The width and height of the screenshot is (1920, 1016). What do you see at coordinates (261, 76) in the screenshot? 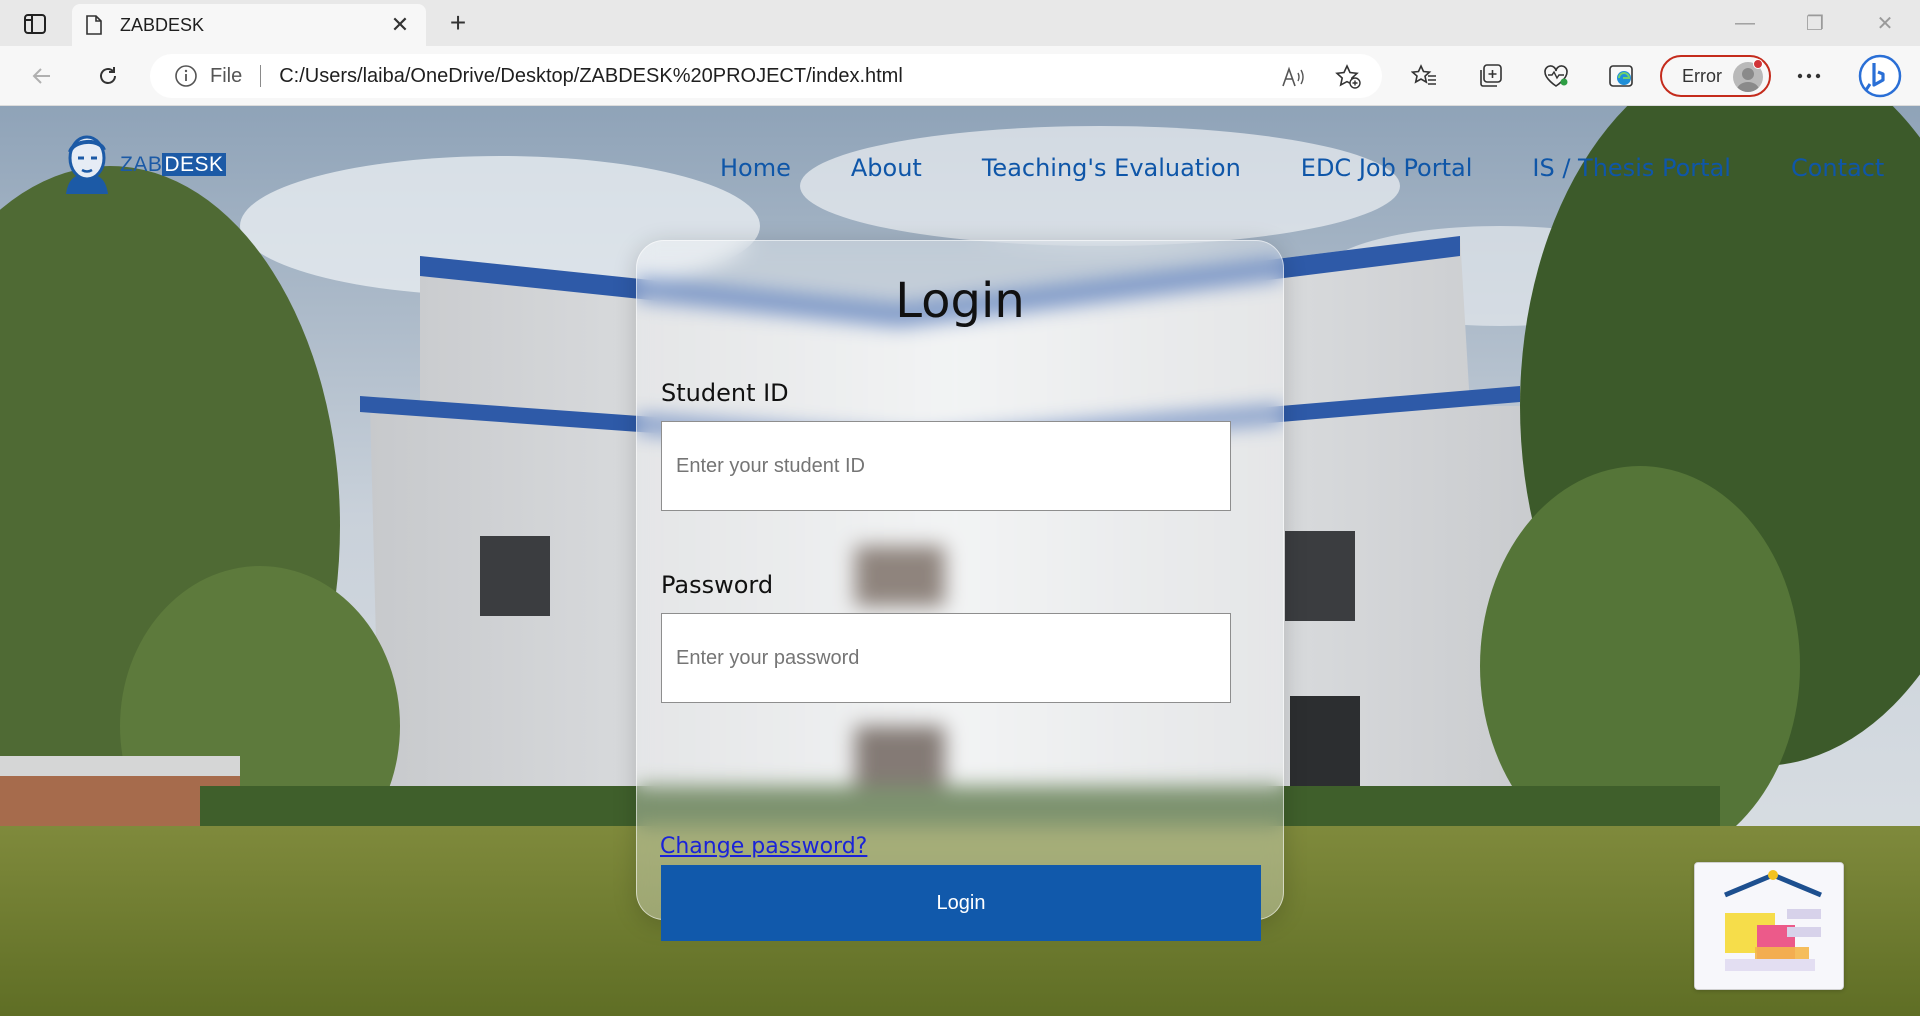
I see `address-separator` at bounding box center [261, 76].